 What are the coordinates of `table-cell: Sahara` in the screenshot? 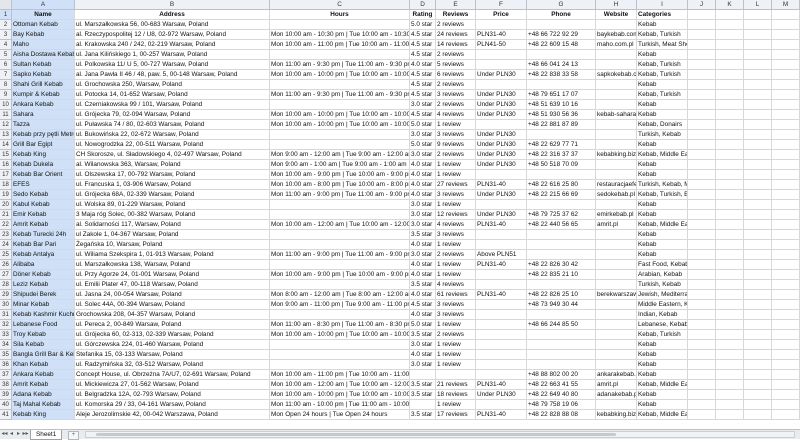 It's located at (43, 115).